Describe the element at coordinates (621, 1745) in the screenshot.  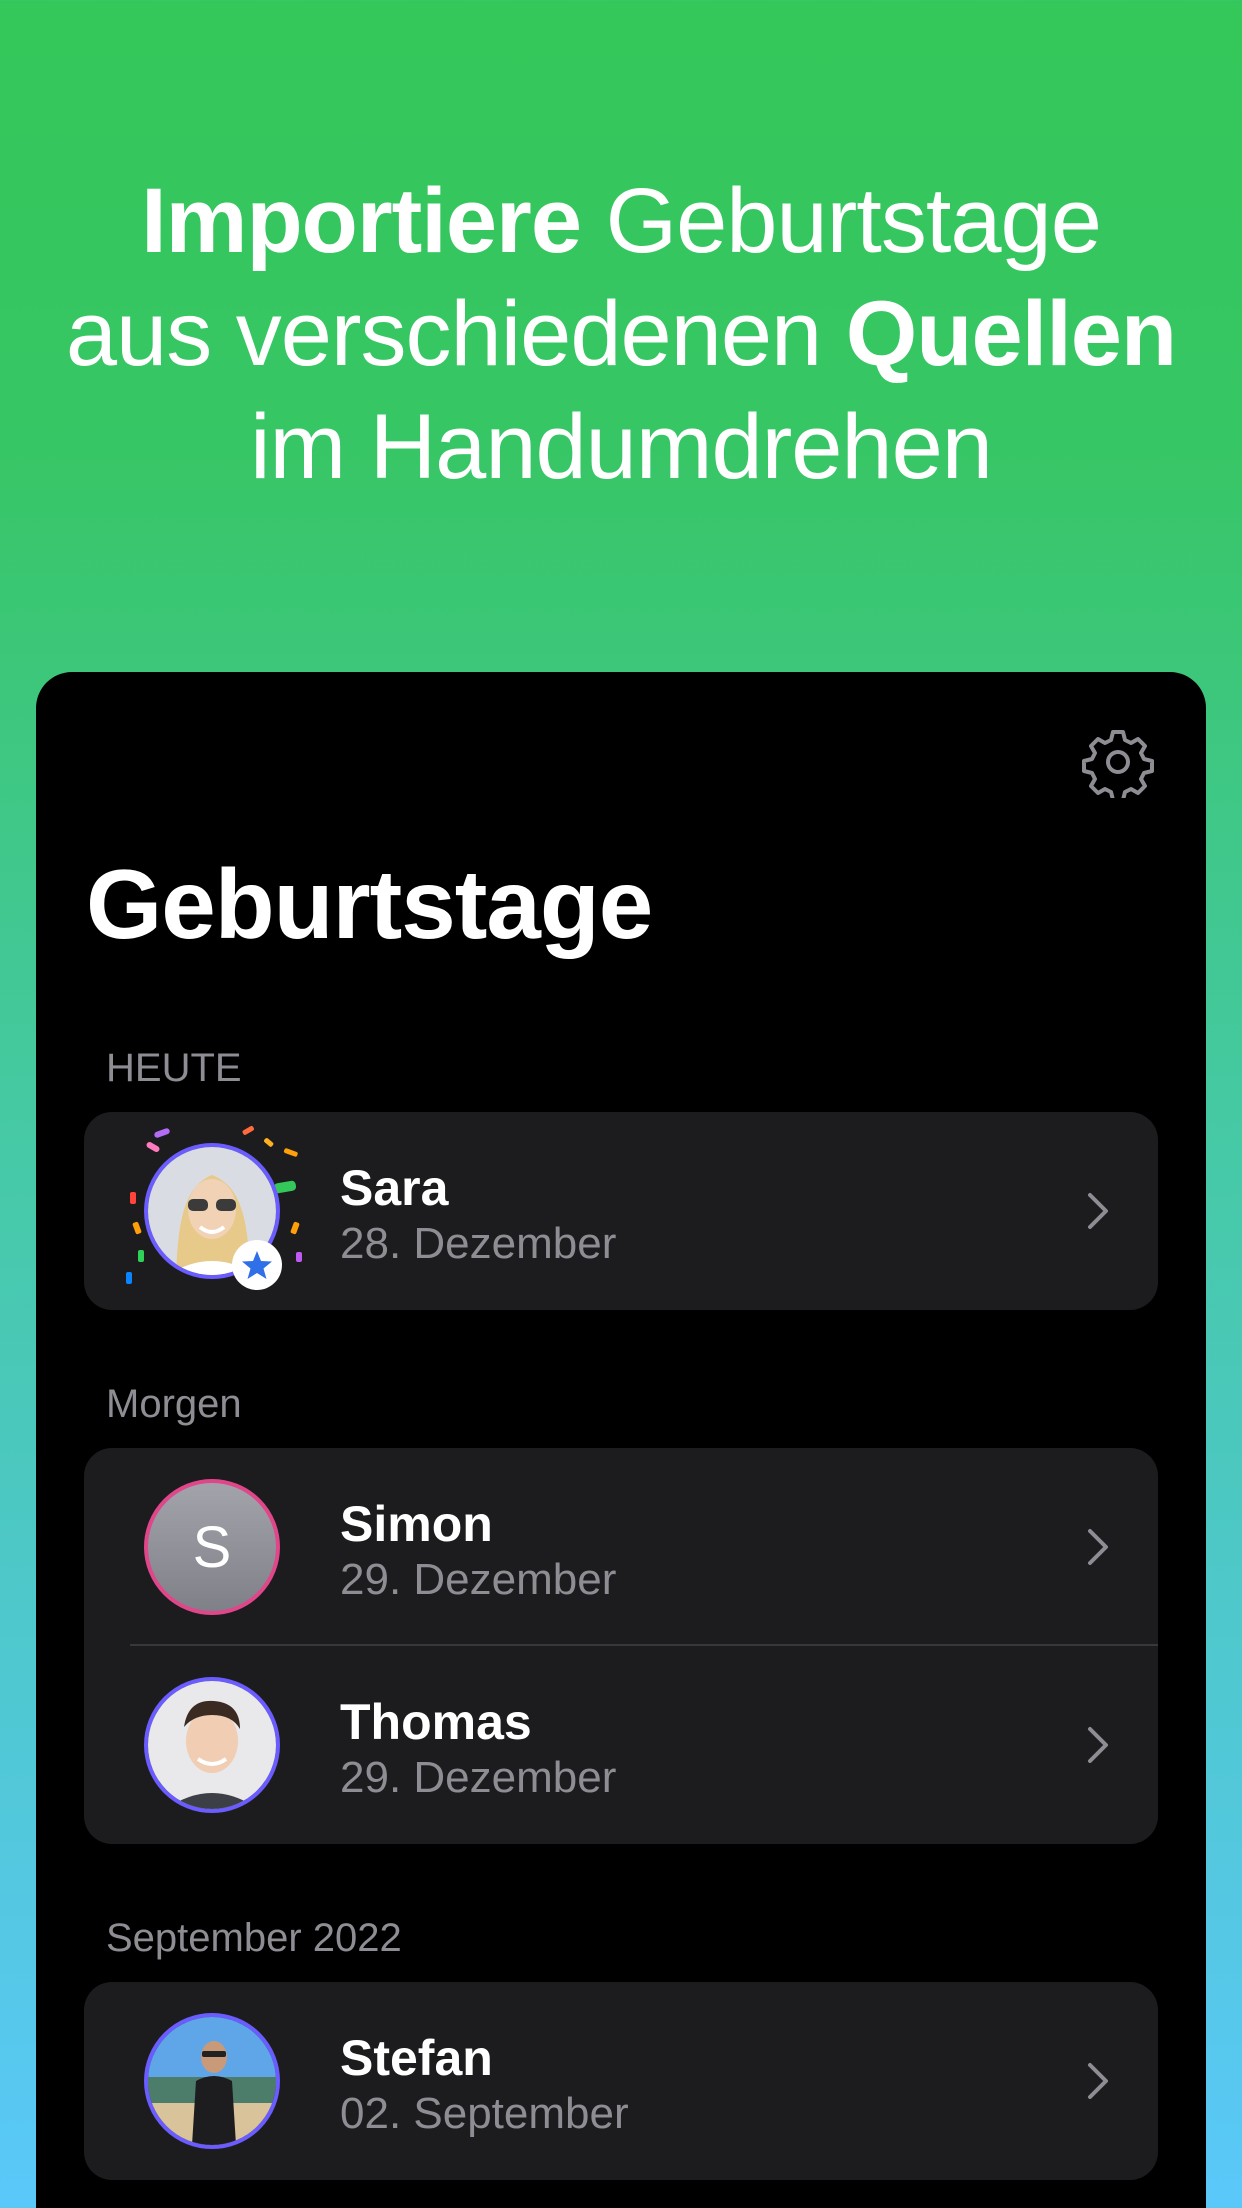
I see `birthday-row-thomas: Thomas 29. Dezember` at that location.